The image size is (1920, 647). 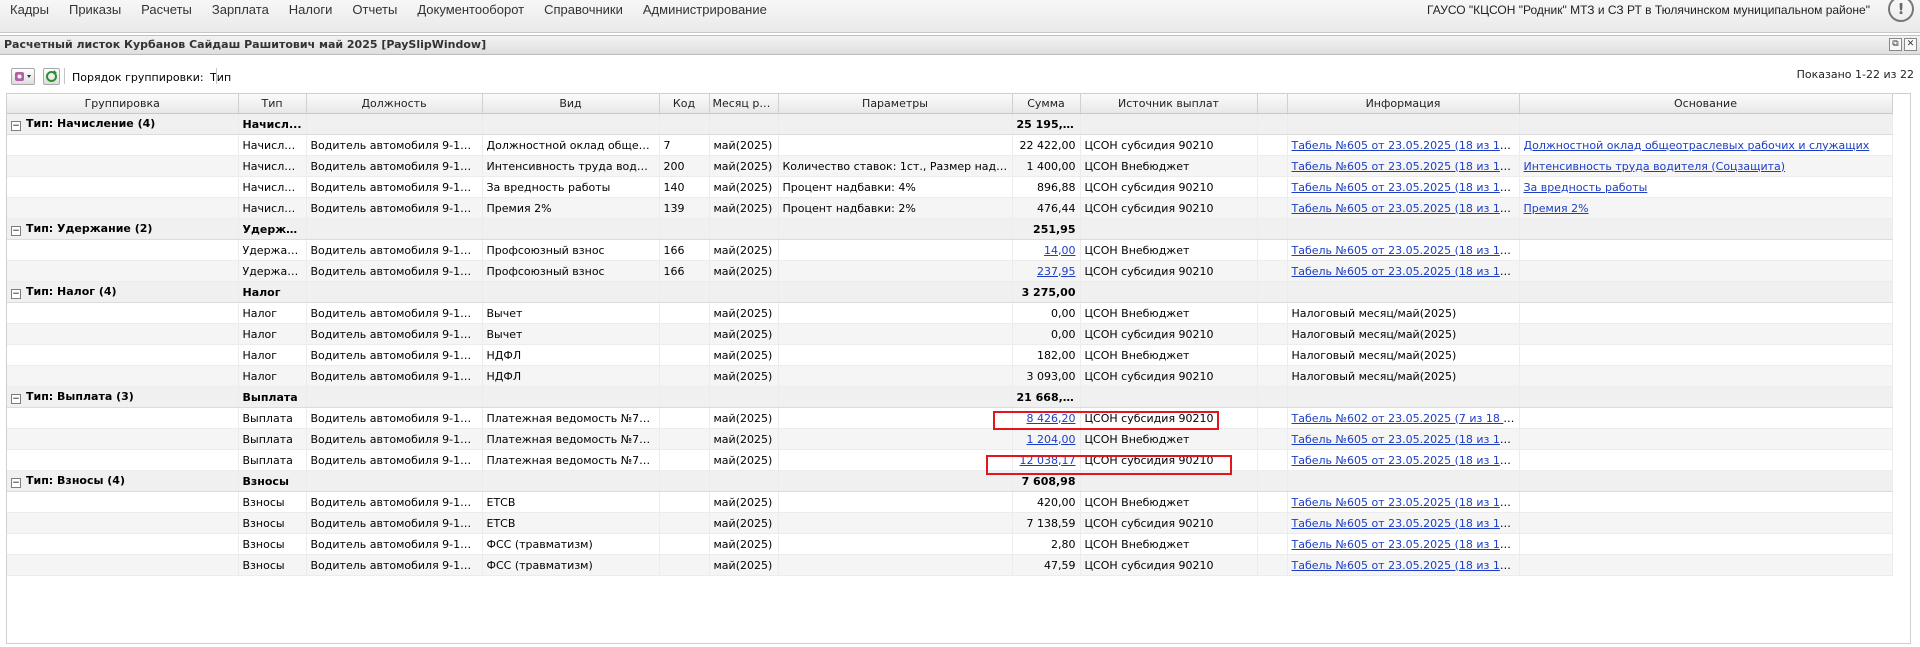 I want to click on menu-item: Кадры, so click(x=29, y=10).